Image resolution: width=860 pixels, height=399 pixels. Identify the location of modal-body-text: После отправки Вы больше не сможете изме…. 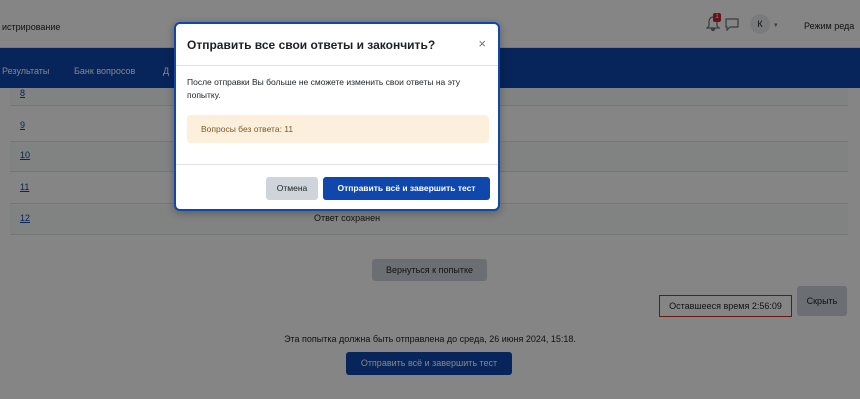
(324, 88).